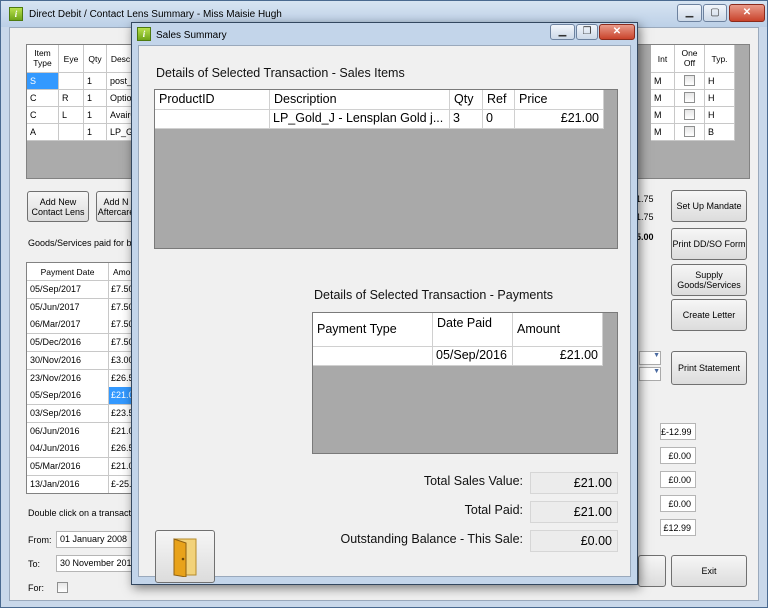  Describe the element at coordinates (559, 100) in the screenshot. I see `sales-header-price: Price` at that location.